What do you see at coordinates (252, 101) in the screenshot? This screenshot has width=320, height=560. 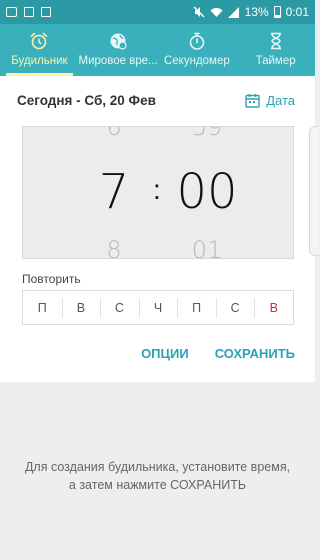 I see `calendar-icon` at bounding box center [252, 101].